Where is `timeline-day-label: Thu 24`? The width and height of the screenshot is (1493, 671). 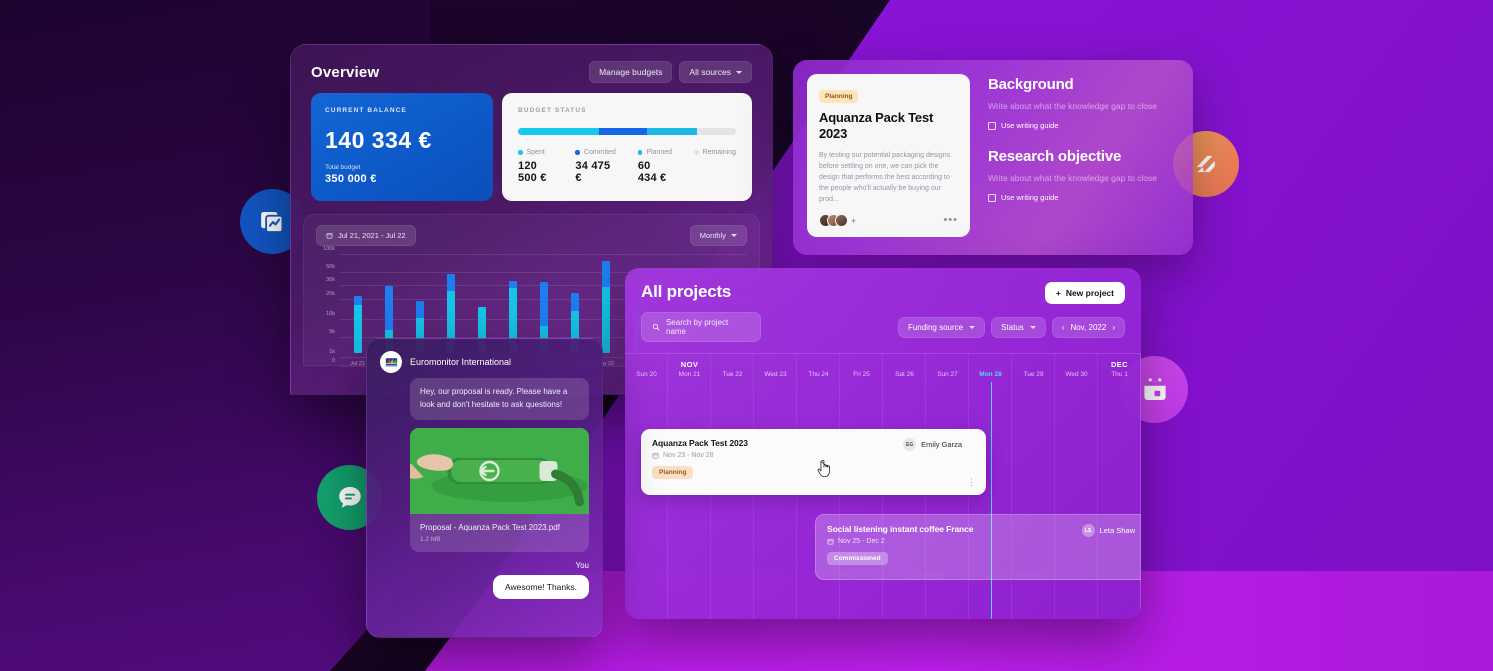 timeline-day-label: Thu 24 is located at coordinates (818, 374).